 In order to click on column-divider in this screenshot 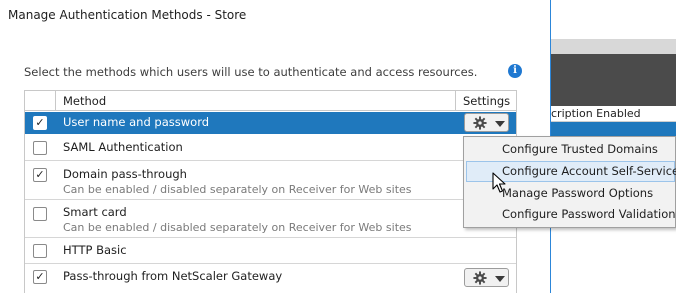, I will do `click(455, 101)`.